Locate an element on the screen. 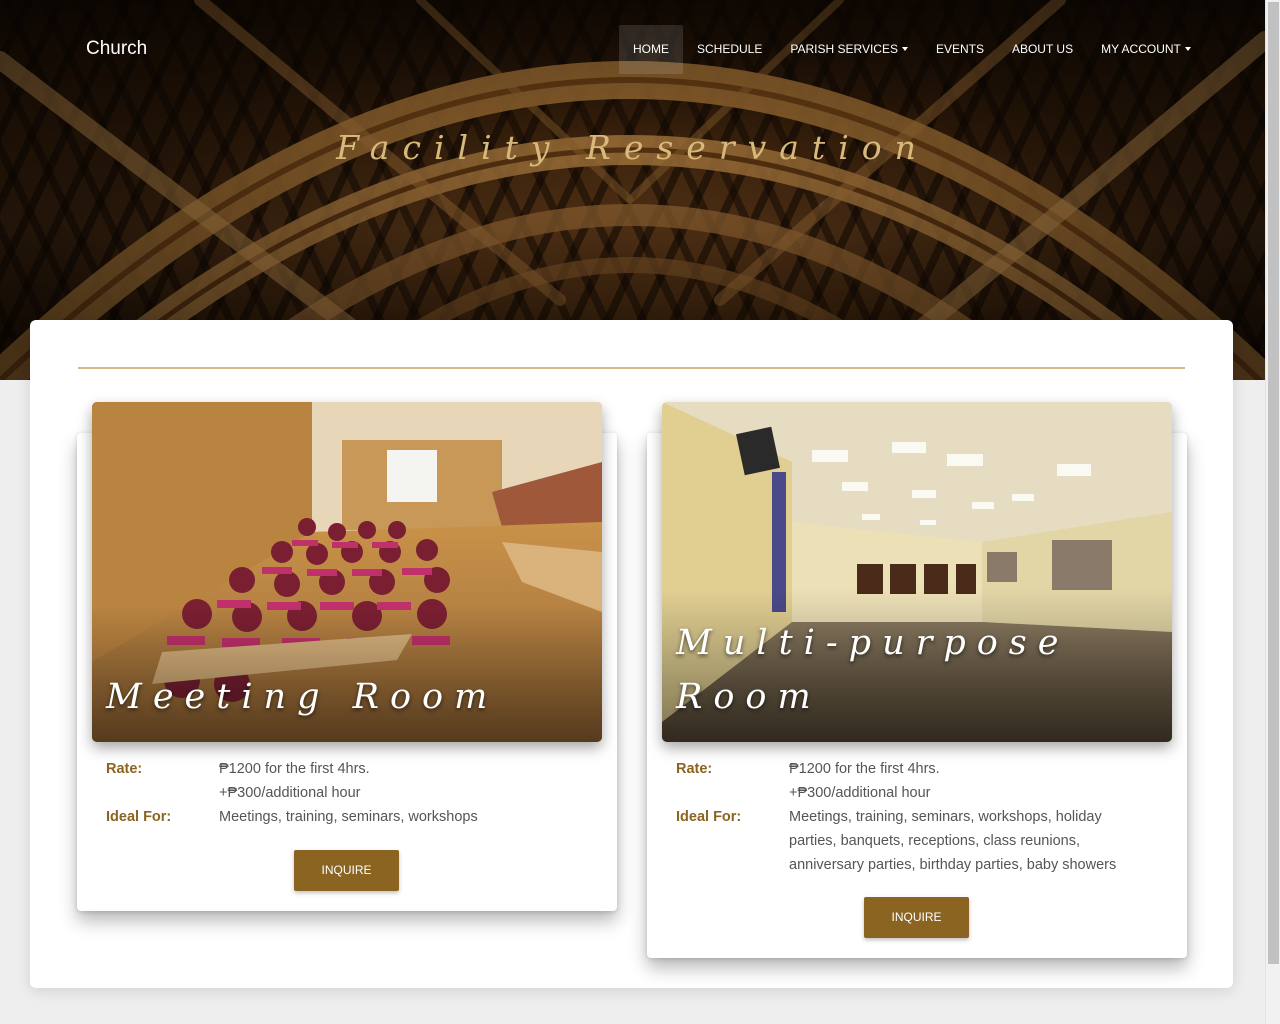 The height and width of the screenshot is (1024, 1280). scrollbar-thumb is located at coordinates (1273, 483).